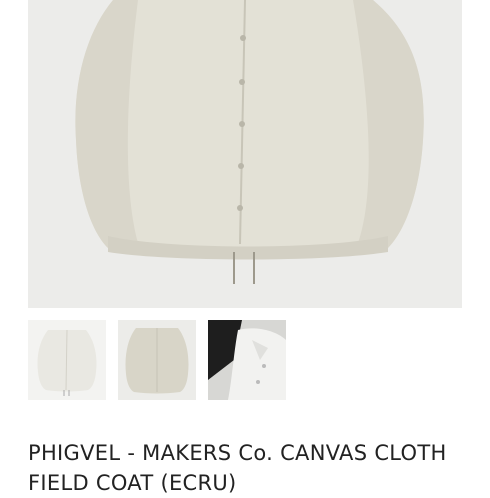  I want to click on jacket-front-thumbnail, so click(67, 362).